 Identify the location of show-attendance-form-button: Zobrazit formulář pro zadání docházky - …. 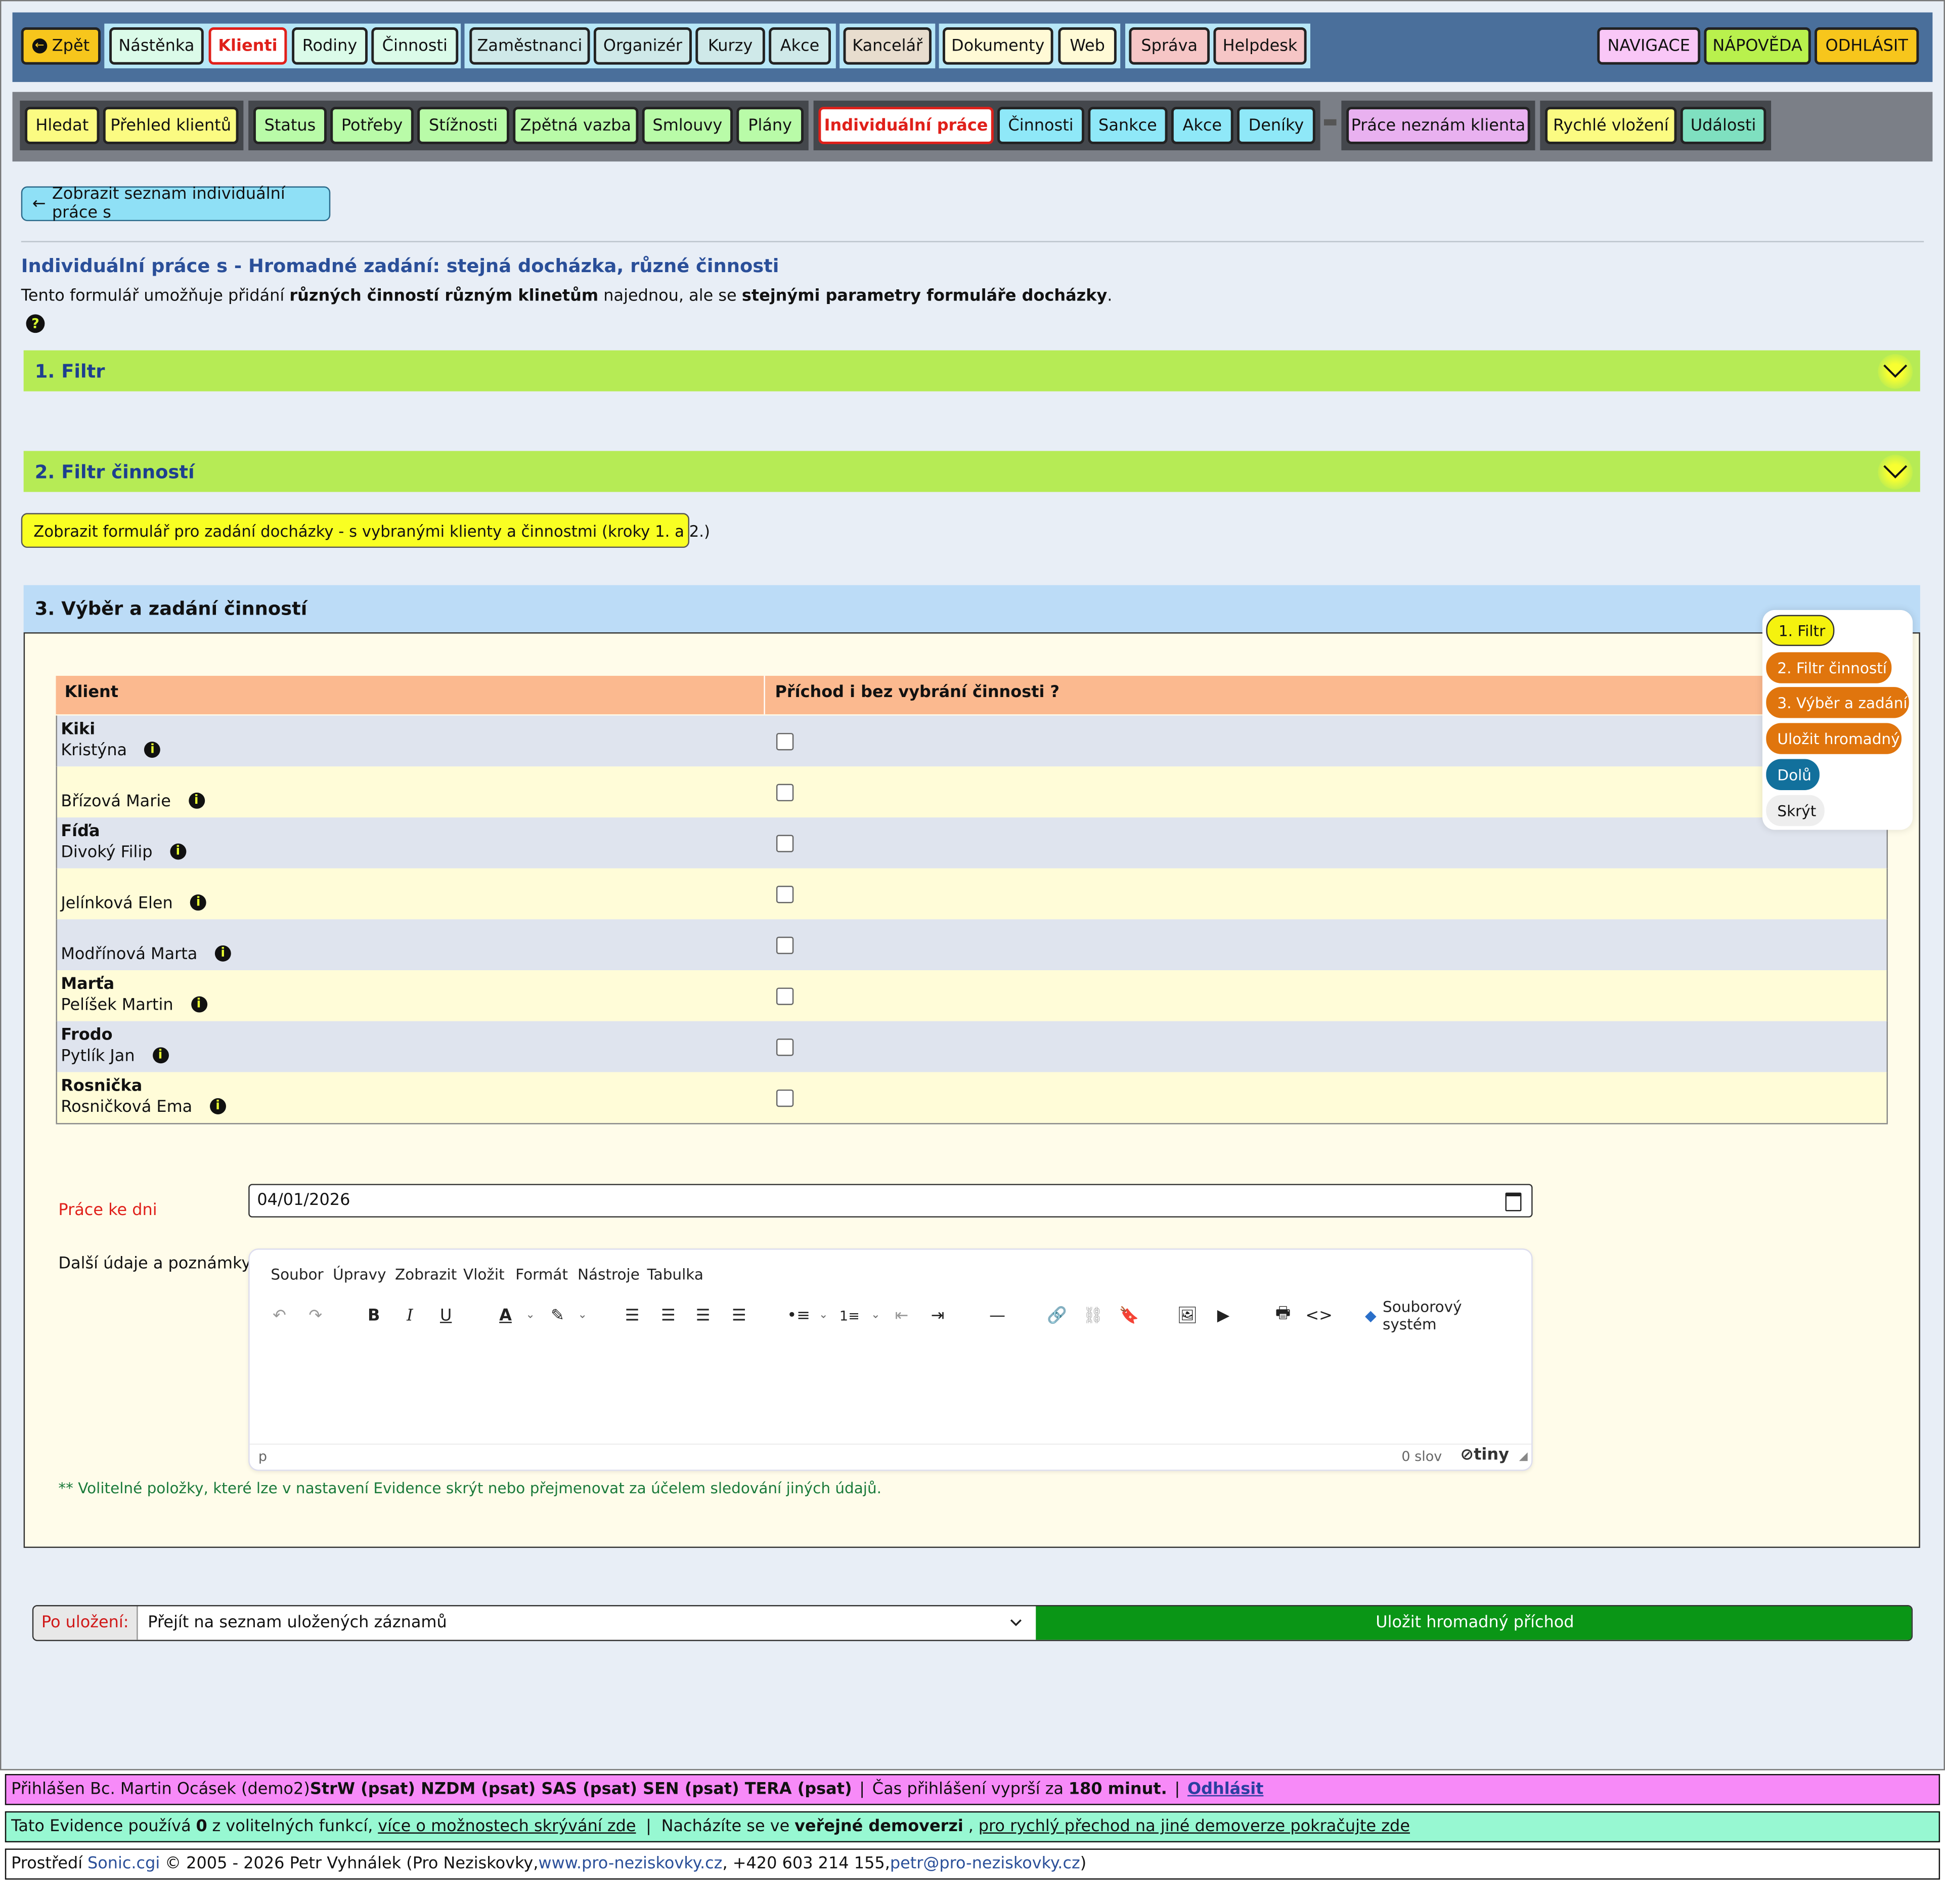
(365, 531).